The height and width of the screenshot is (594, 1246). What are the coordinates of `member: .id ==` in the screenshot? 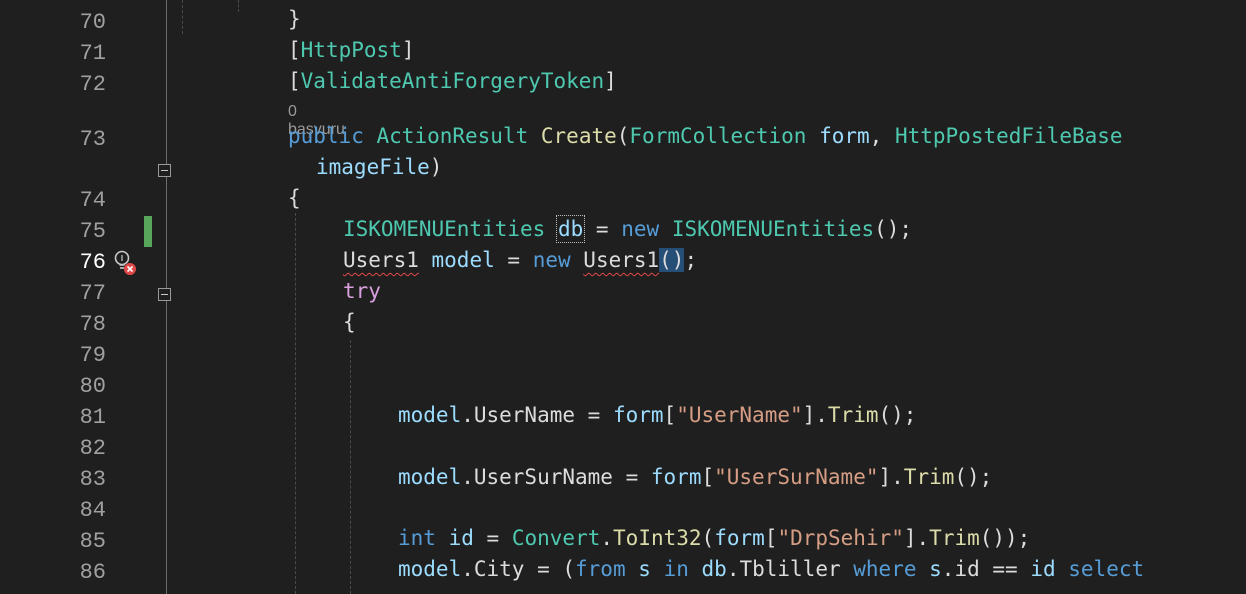 It's located at (979, 569).